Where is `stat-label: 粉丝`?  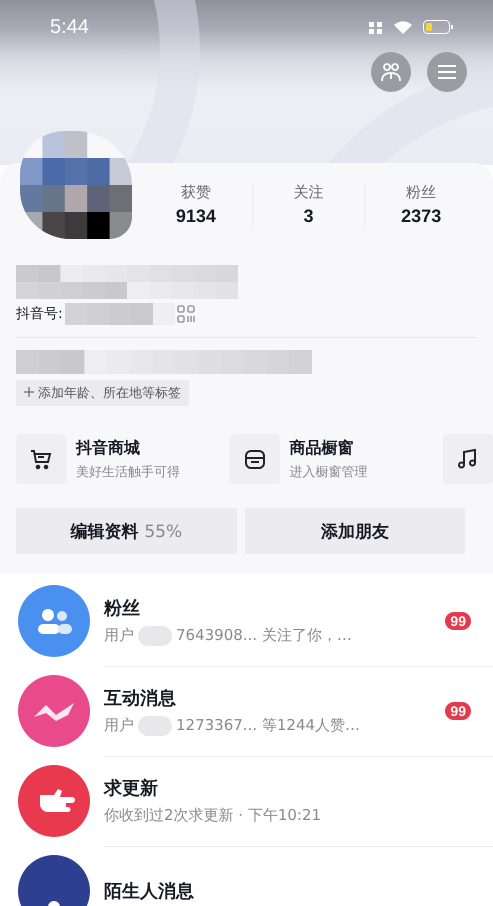
stat-label: 粉丝 is located at coordinates (421, 192).